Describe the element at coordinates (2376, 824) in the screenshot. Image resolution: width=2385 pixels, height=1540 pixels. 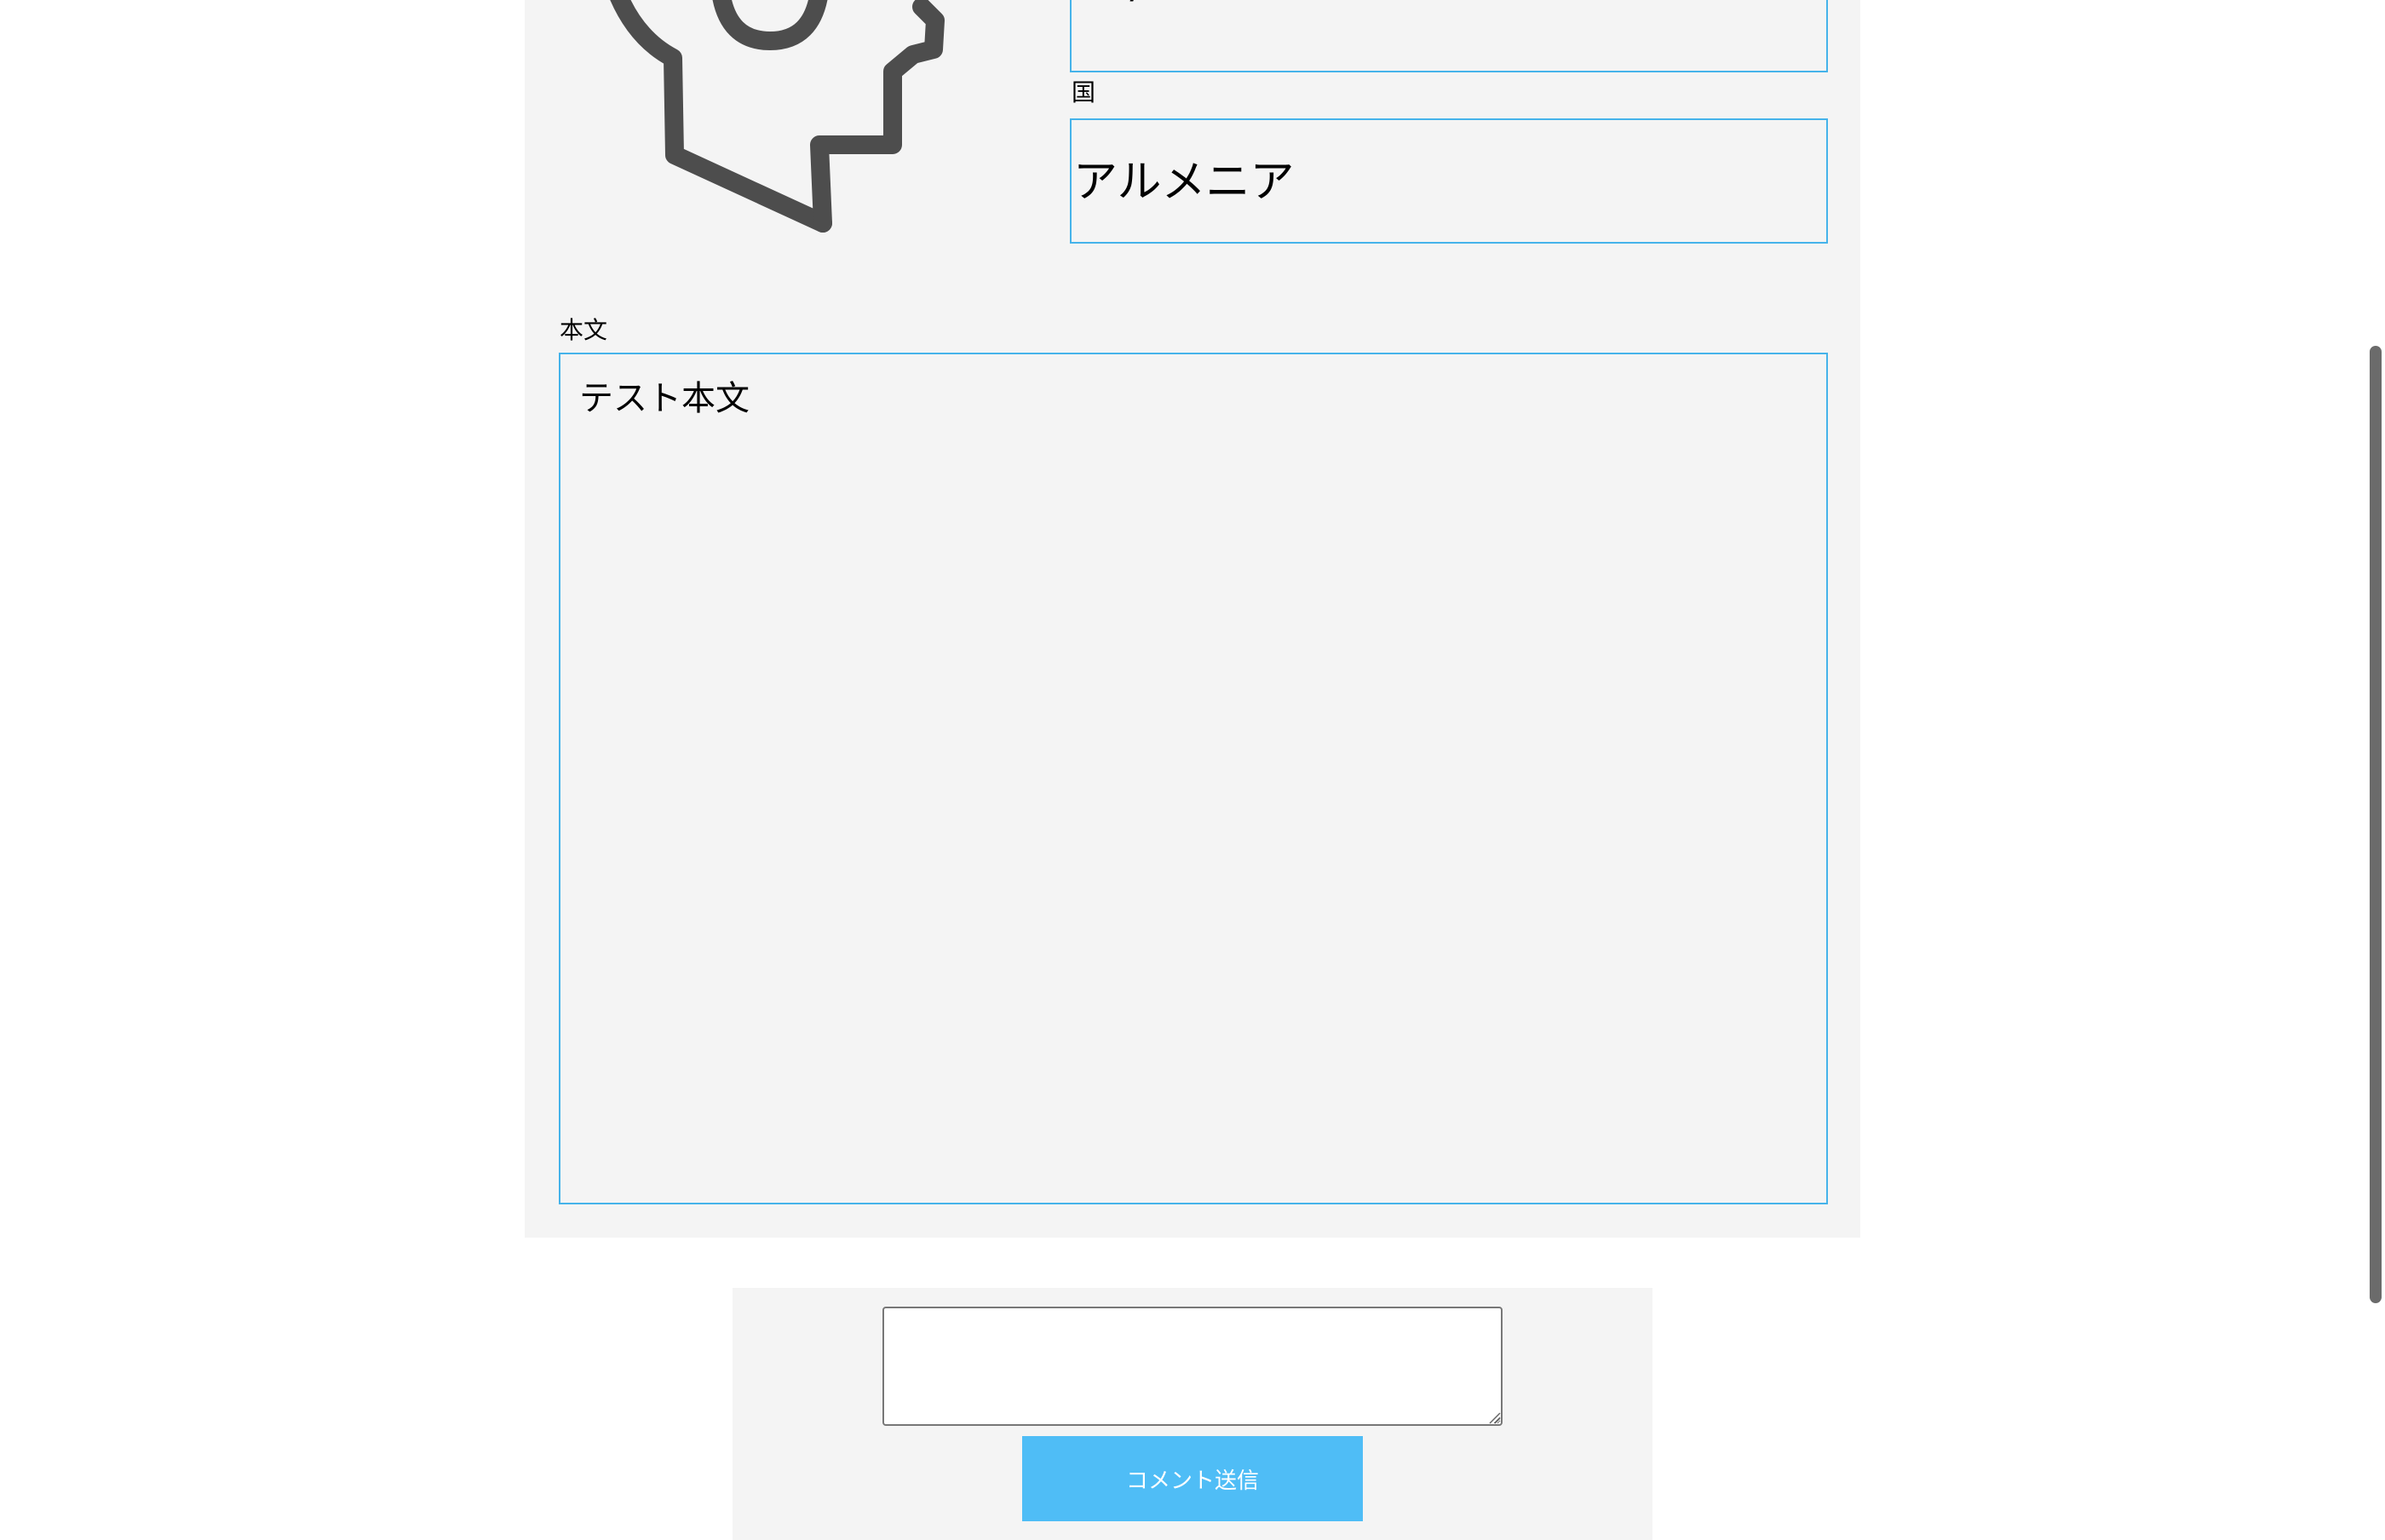
I see `scrollbar-thumb` at that location.